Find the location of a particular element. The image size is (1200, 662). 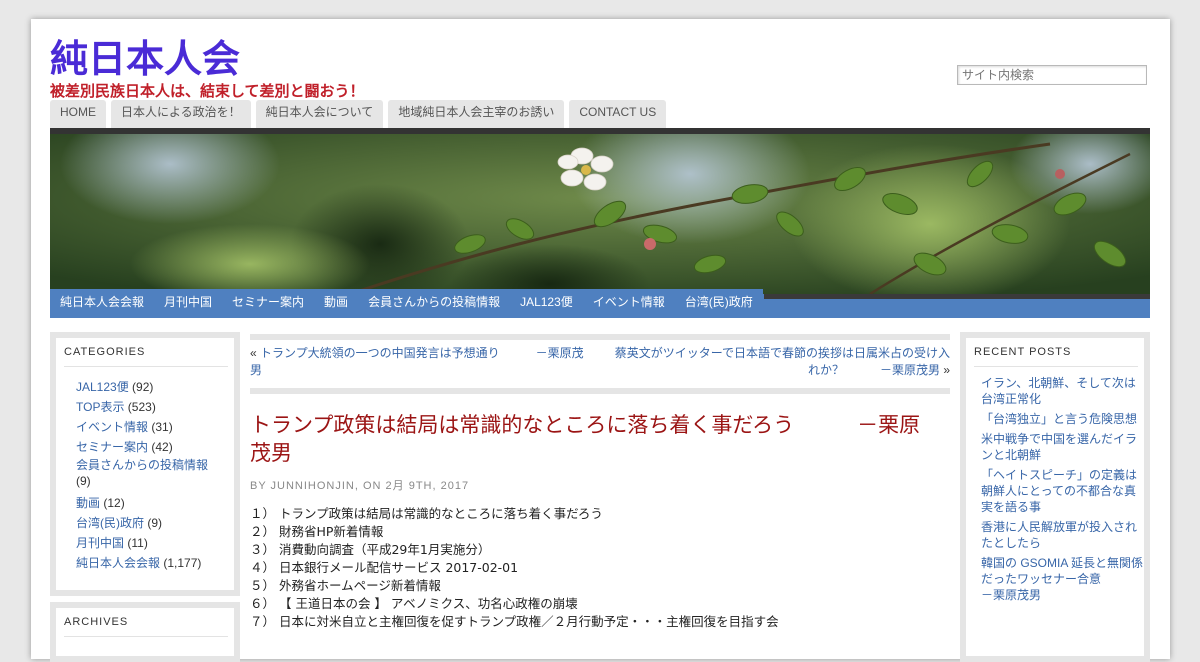

post-item: ５） 外務省ホームページ新着情報 is located at coordinates (345, 585).